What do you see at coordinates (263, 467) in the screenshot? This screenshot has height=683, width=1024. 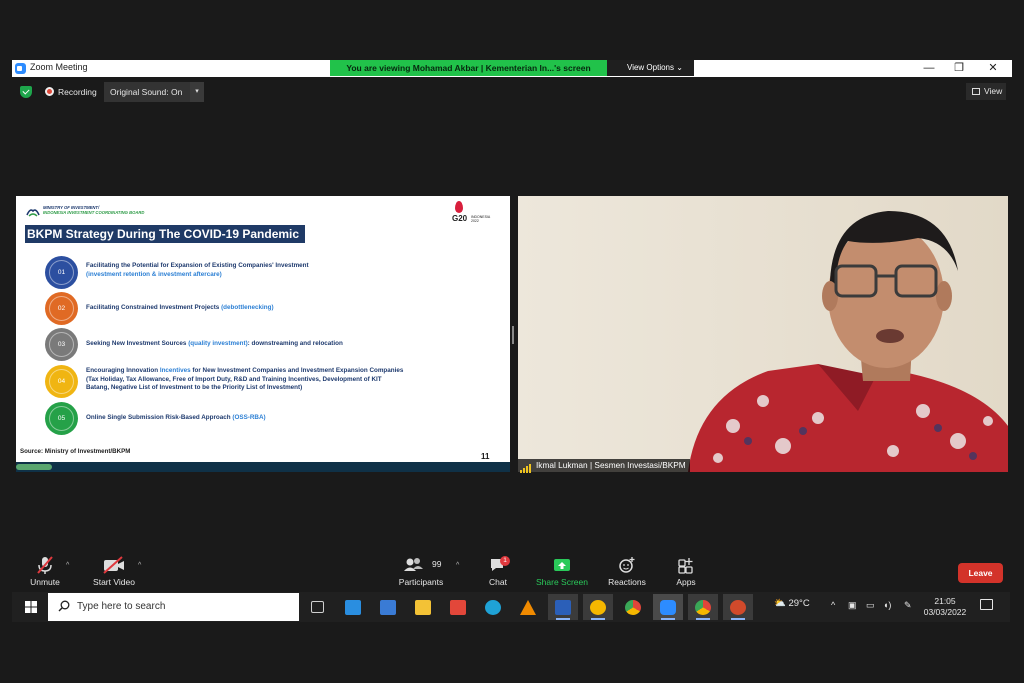 I see `slide-footer-bar` at bounding box center [263, 467].